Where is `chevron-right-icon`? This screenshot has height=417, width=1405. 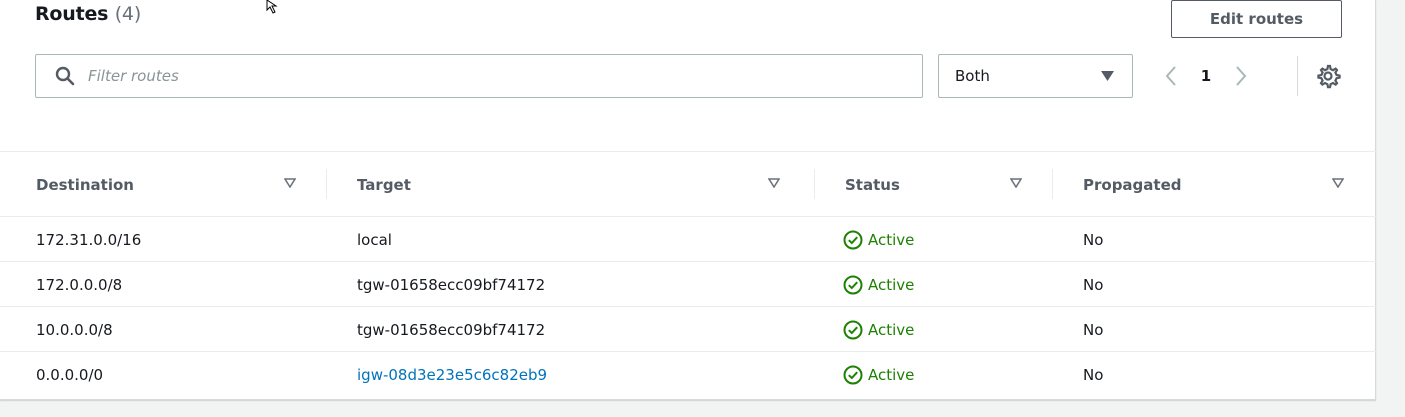
chevron-right-icon is located at coordinates (1241, 76).